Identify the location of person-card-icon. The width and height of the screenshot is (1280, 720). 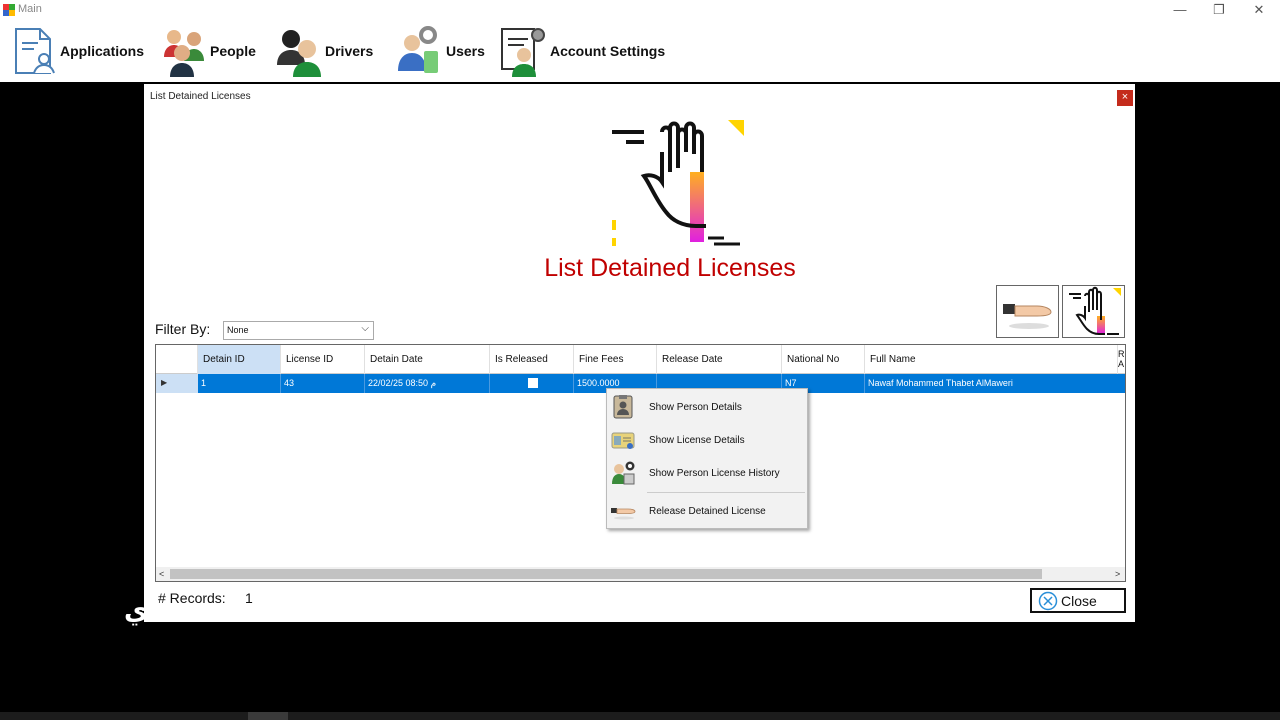
(623, 407).